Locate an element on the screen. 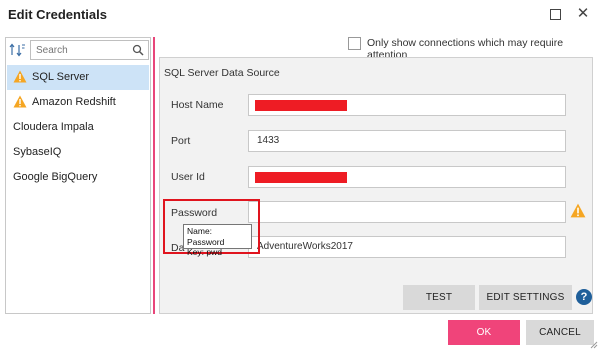 The width and height of the screenshot is (600, 351). panel-splitter is located at coordinates (154, 175).